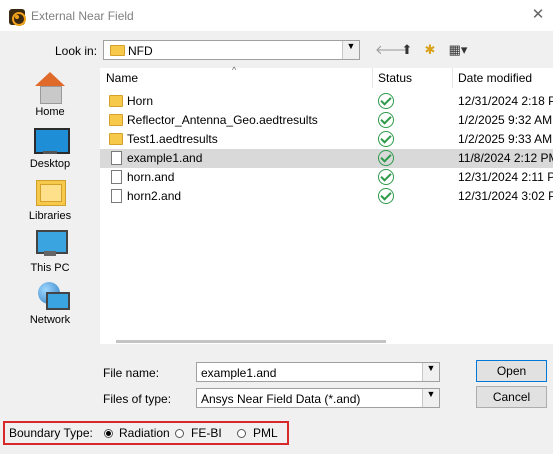 This screenshot has height=454, width=553. What do you see at coordinates (151, 177) in the screenshot?
I see `file-name: horn.and` at bounding box center [151, 177].